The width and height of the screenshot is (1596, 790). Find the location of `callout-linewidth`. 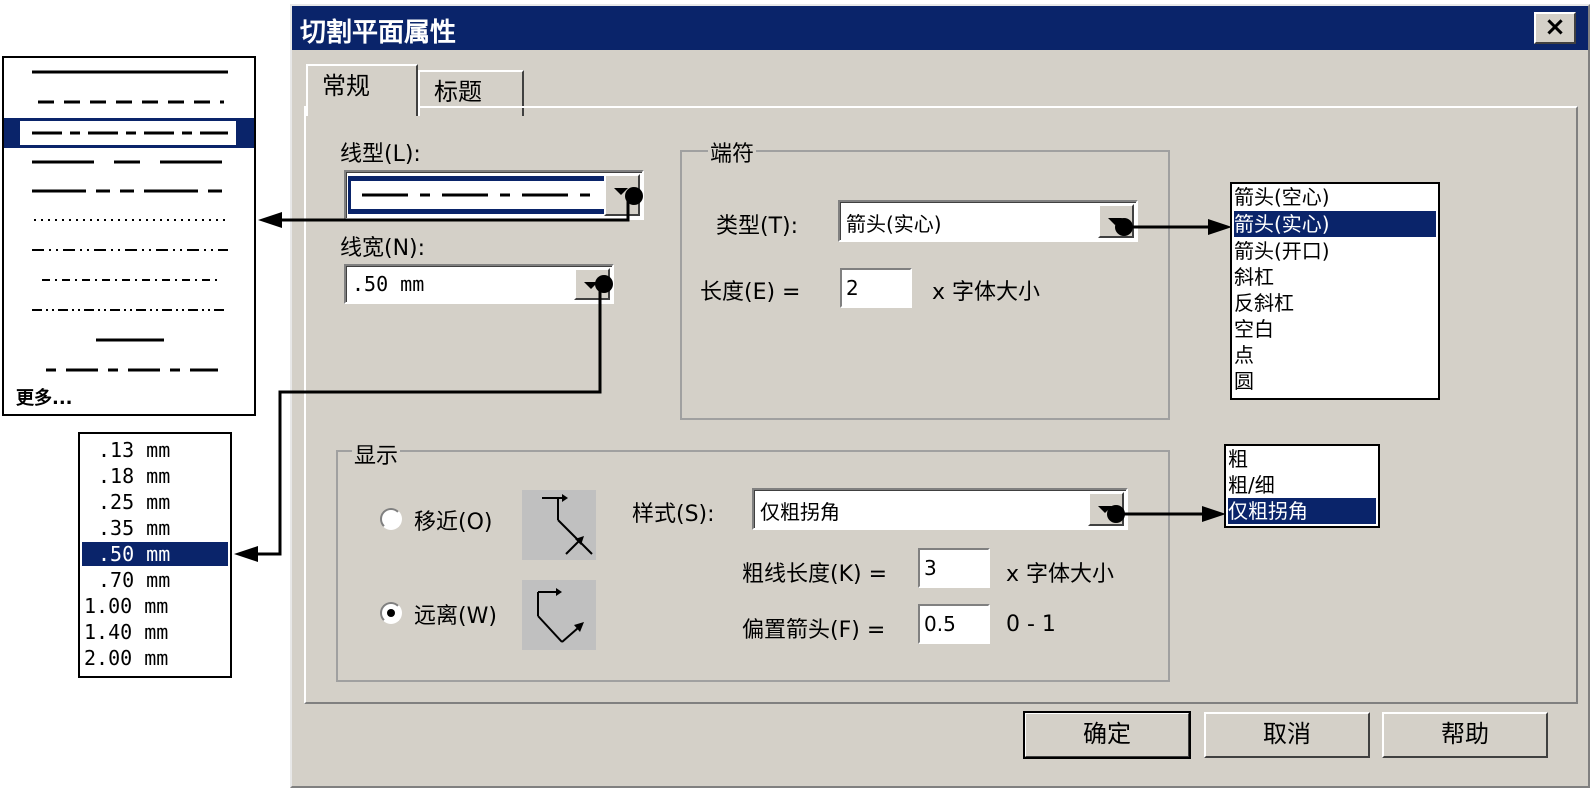

callout-linewidth is located at coordinates (430, 419).